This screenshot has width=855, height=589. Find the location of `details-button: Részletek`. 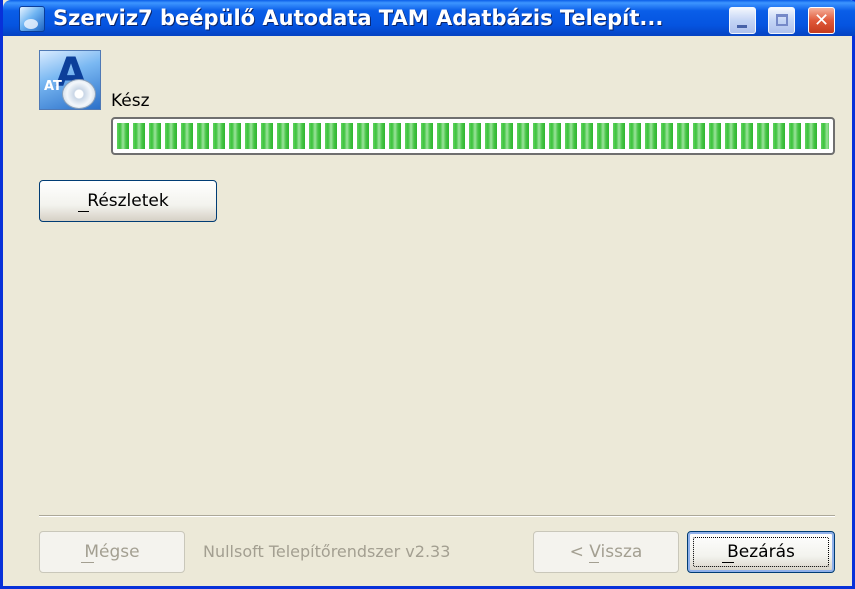

details-button: Részletek is located at coordinates (128, 201).